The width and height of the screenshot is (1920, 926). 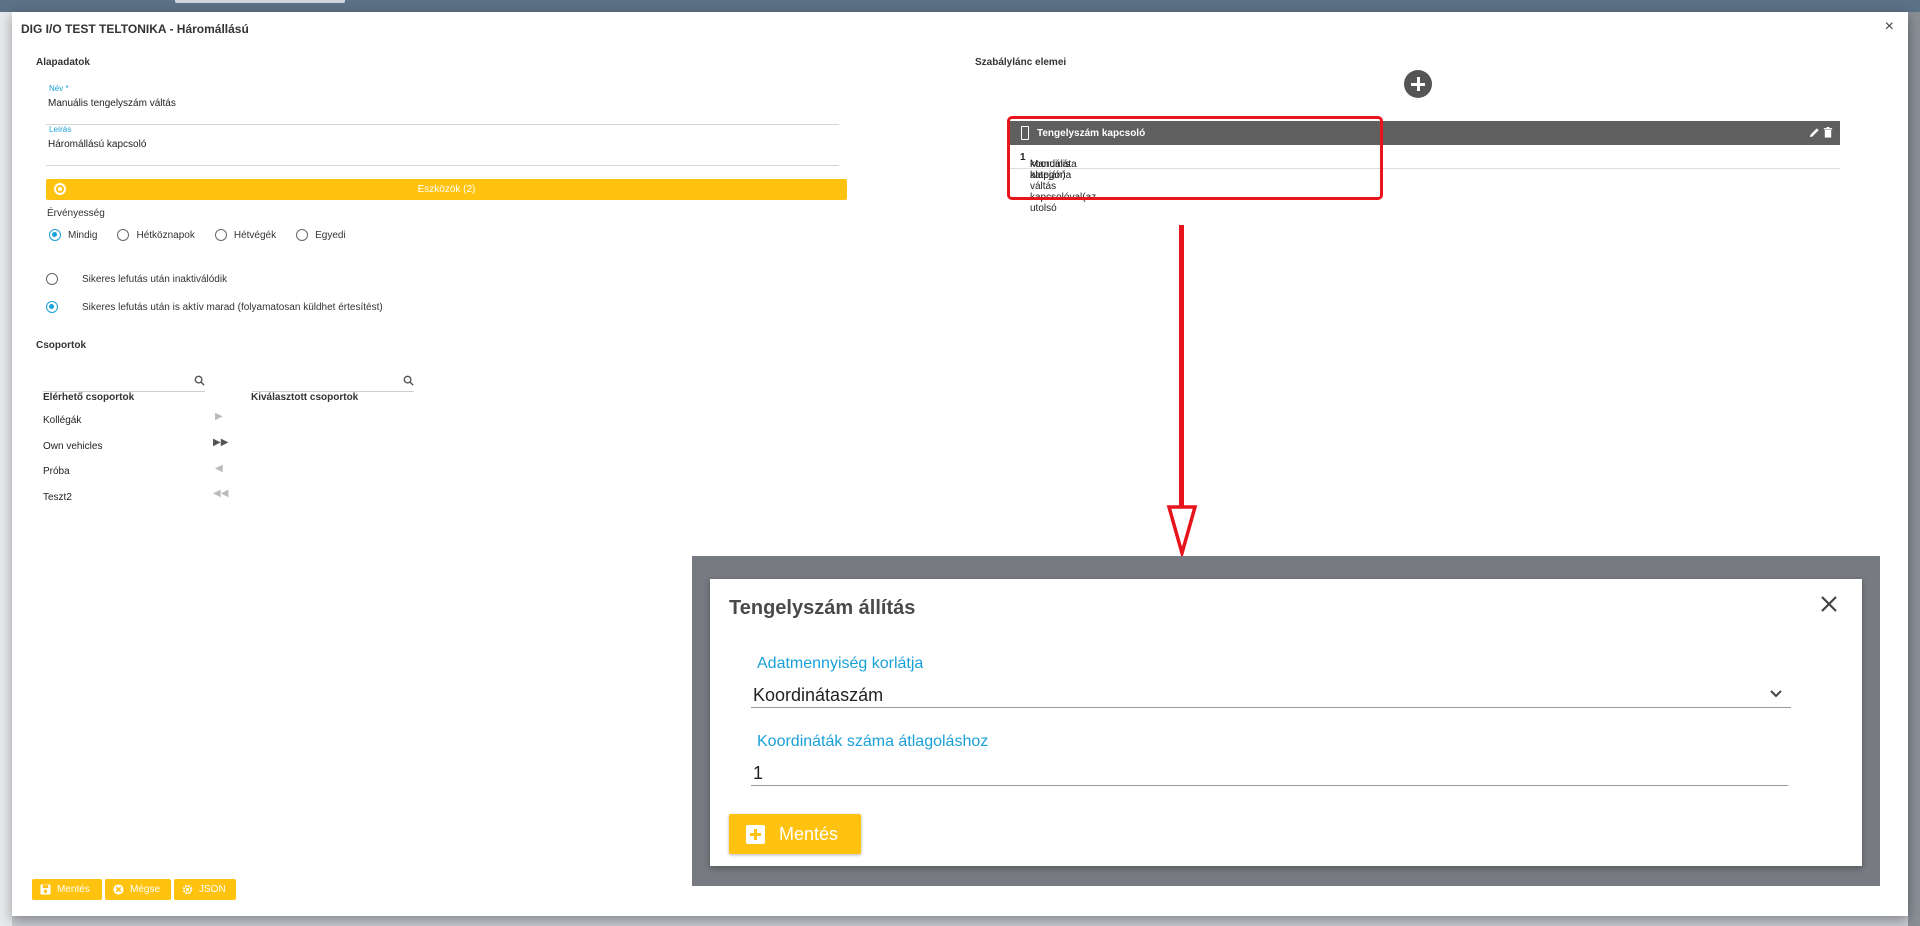 I want to click on add-chain-element-button, so click(x=1418, y=84).